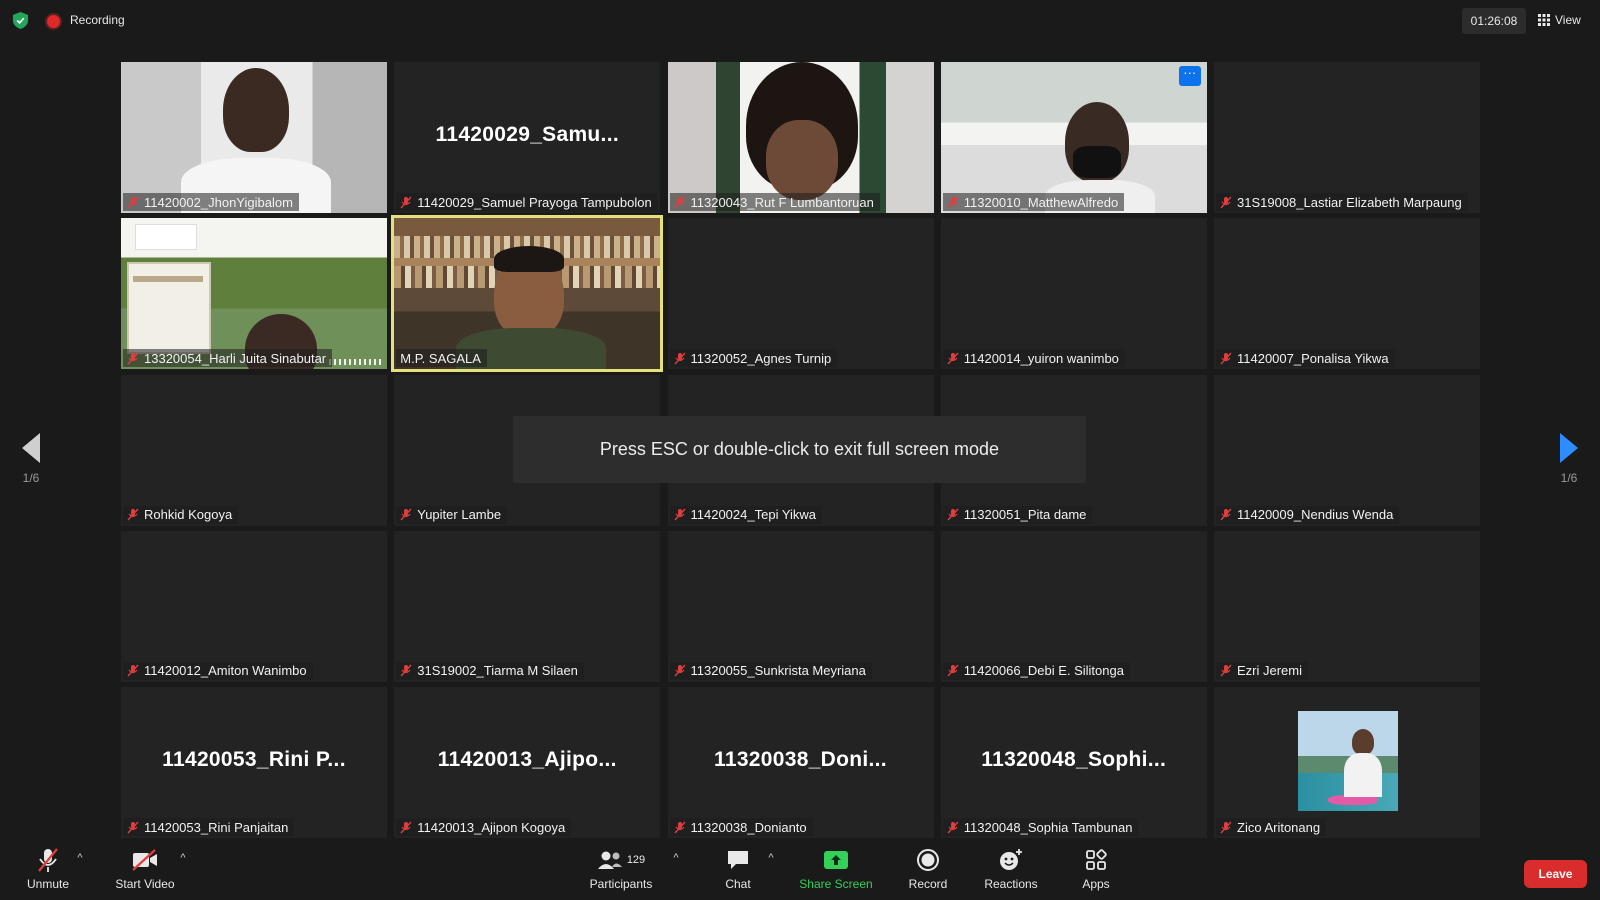 The width and height of the screenshot is (1600, 900). I want to click on participant-name: M.P. SAGALA, so click(440, 358).